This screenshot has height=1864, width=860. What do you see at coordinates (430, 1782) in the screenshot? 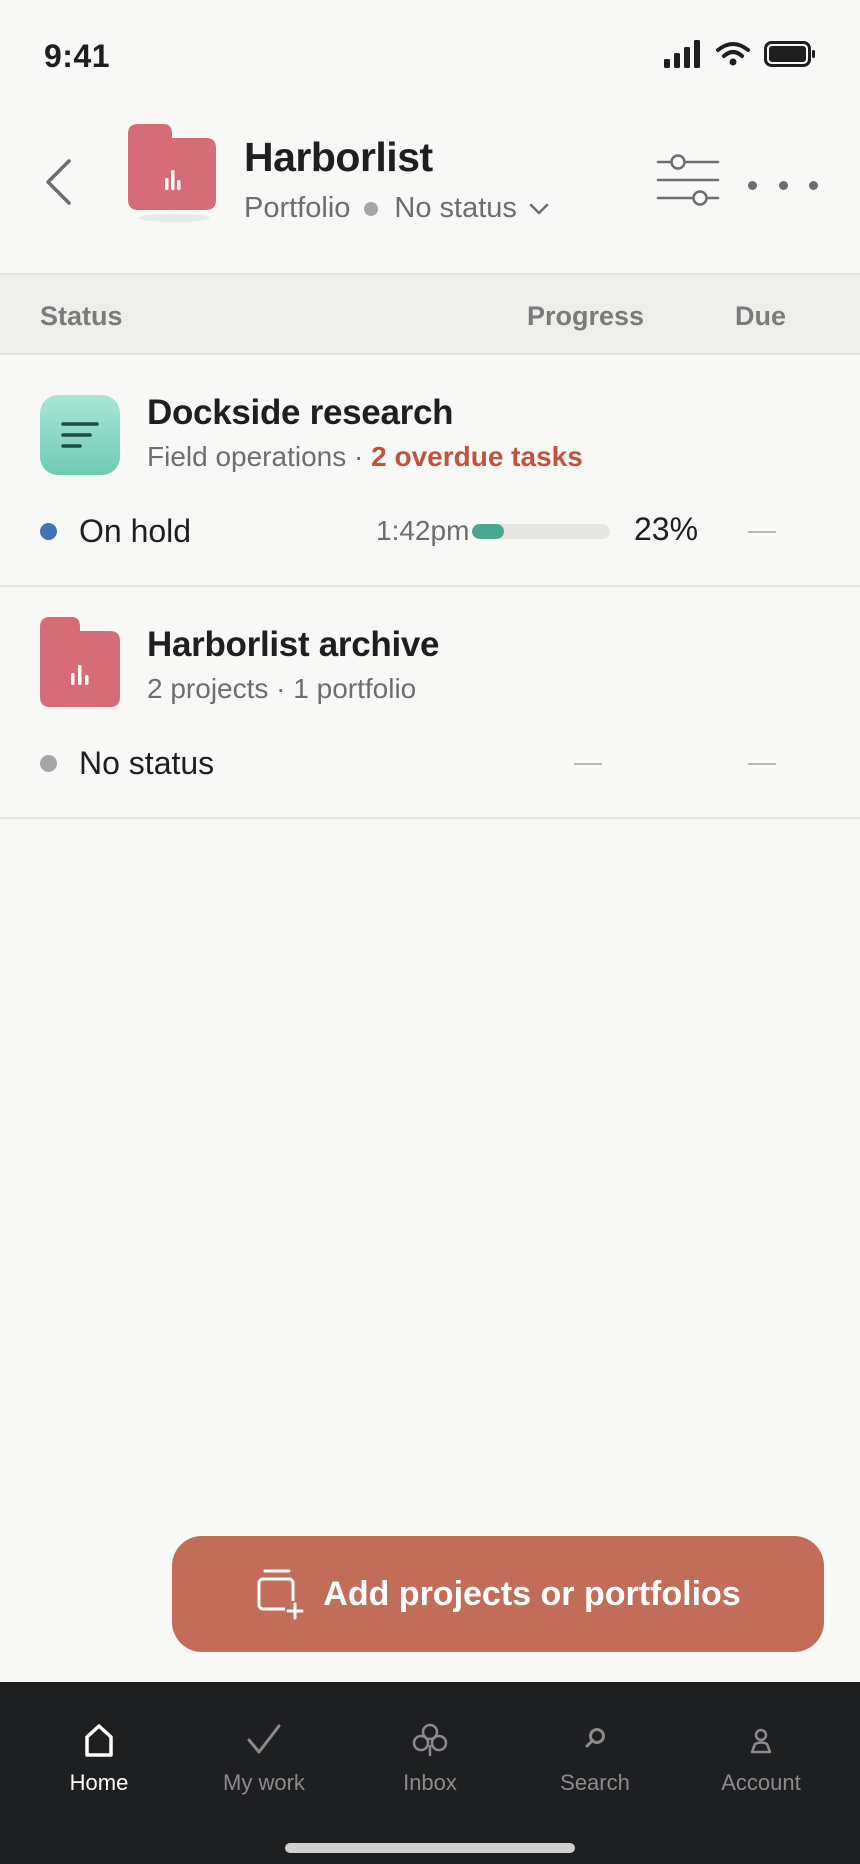
I see `nav-inbox-label: Inbox` at bounding box center [430, 1782].